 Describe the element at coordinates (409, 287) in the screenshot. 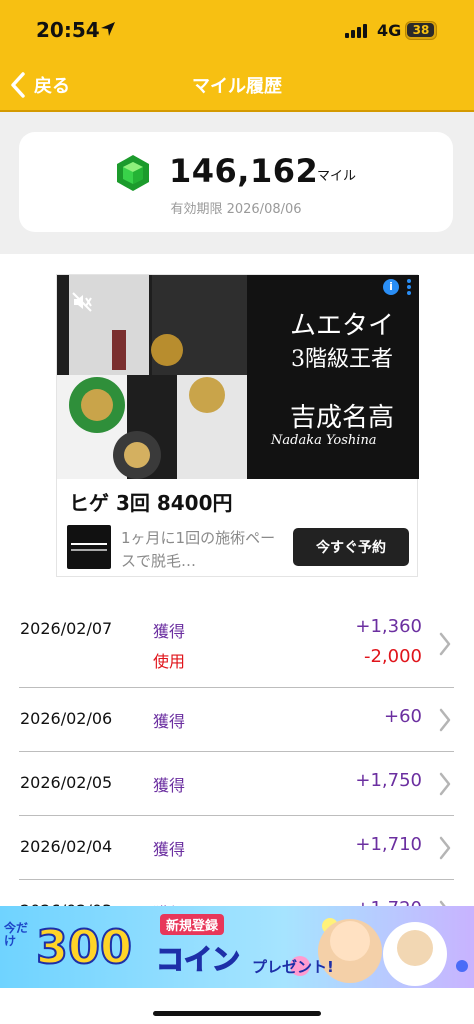

I see `ad-menu-icon` at that location.